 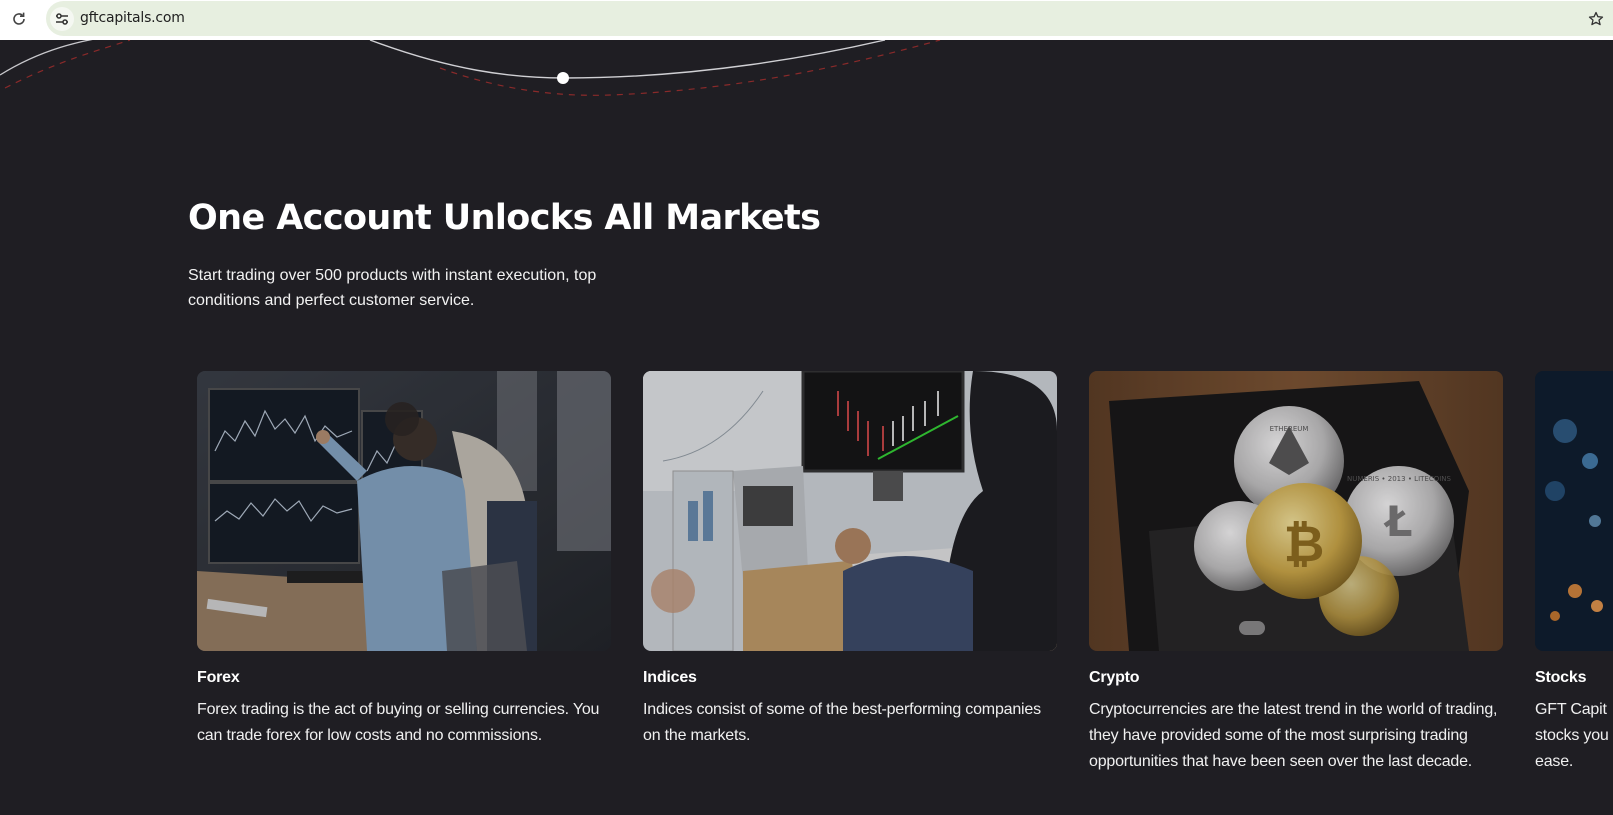 What do you see at coordinates (504, 218) in the screenshot?
I see `section-title: One Account Unlocks All Markets` at bounding box center [504, 218].